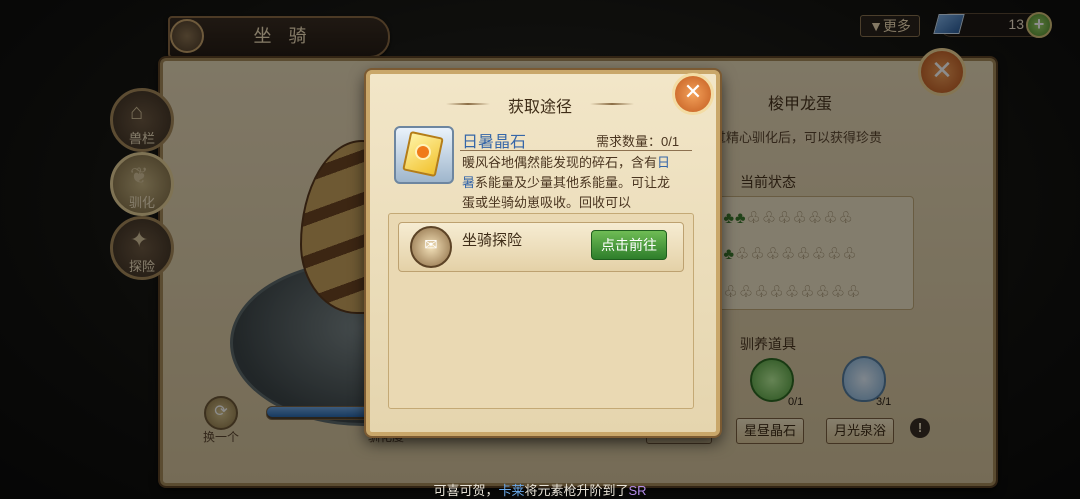  I want to click on system-message: 可喜可贺，卡莱将元素枪升阶到了SR, so click(540, 489).